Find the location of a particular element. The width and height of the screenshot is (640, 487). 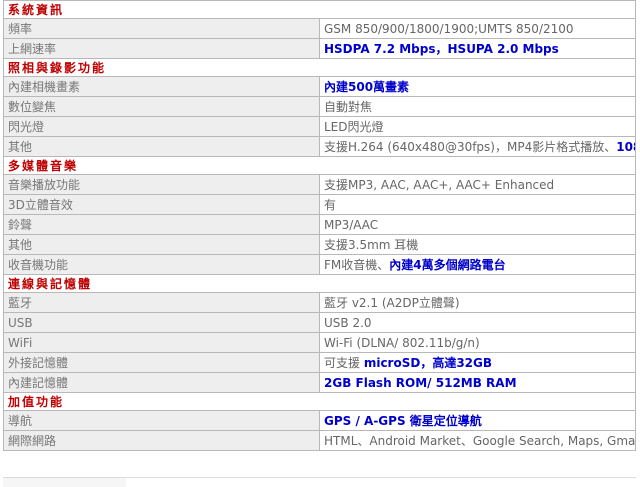

spec-value: GPS / A-GPS 衛星定位導航 is located at coordinates (477, 420).